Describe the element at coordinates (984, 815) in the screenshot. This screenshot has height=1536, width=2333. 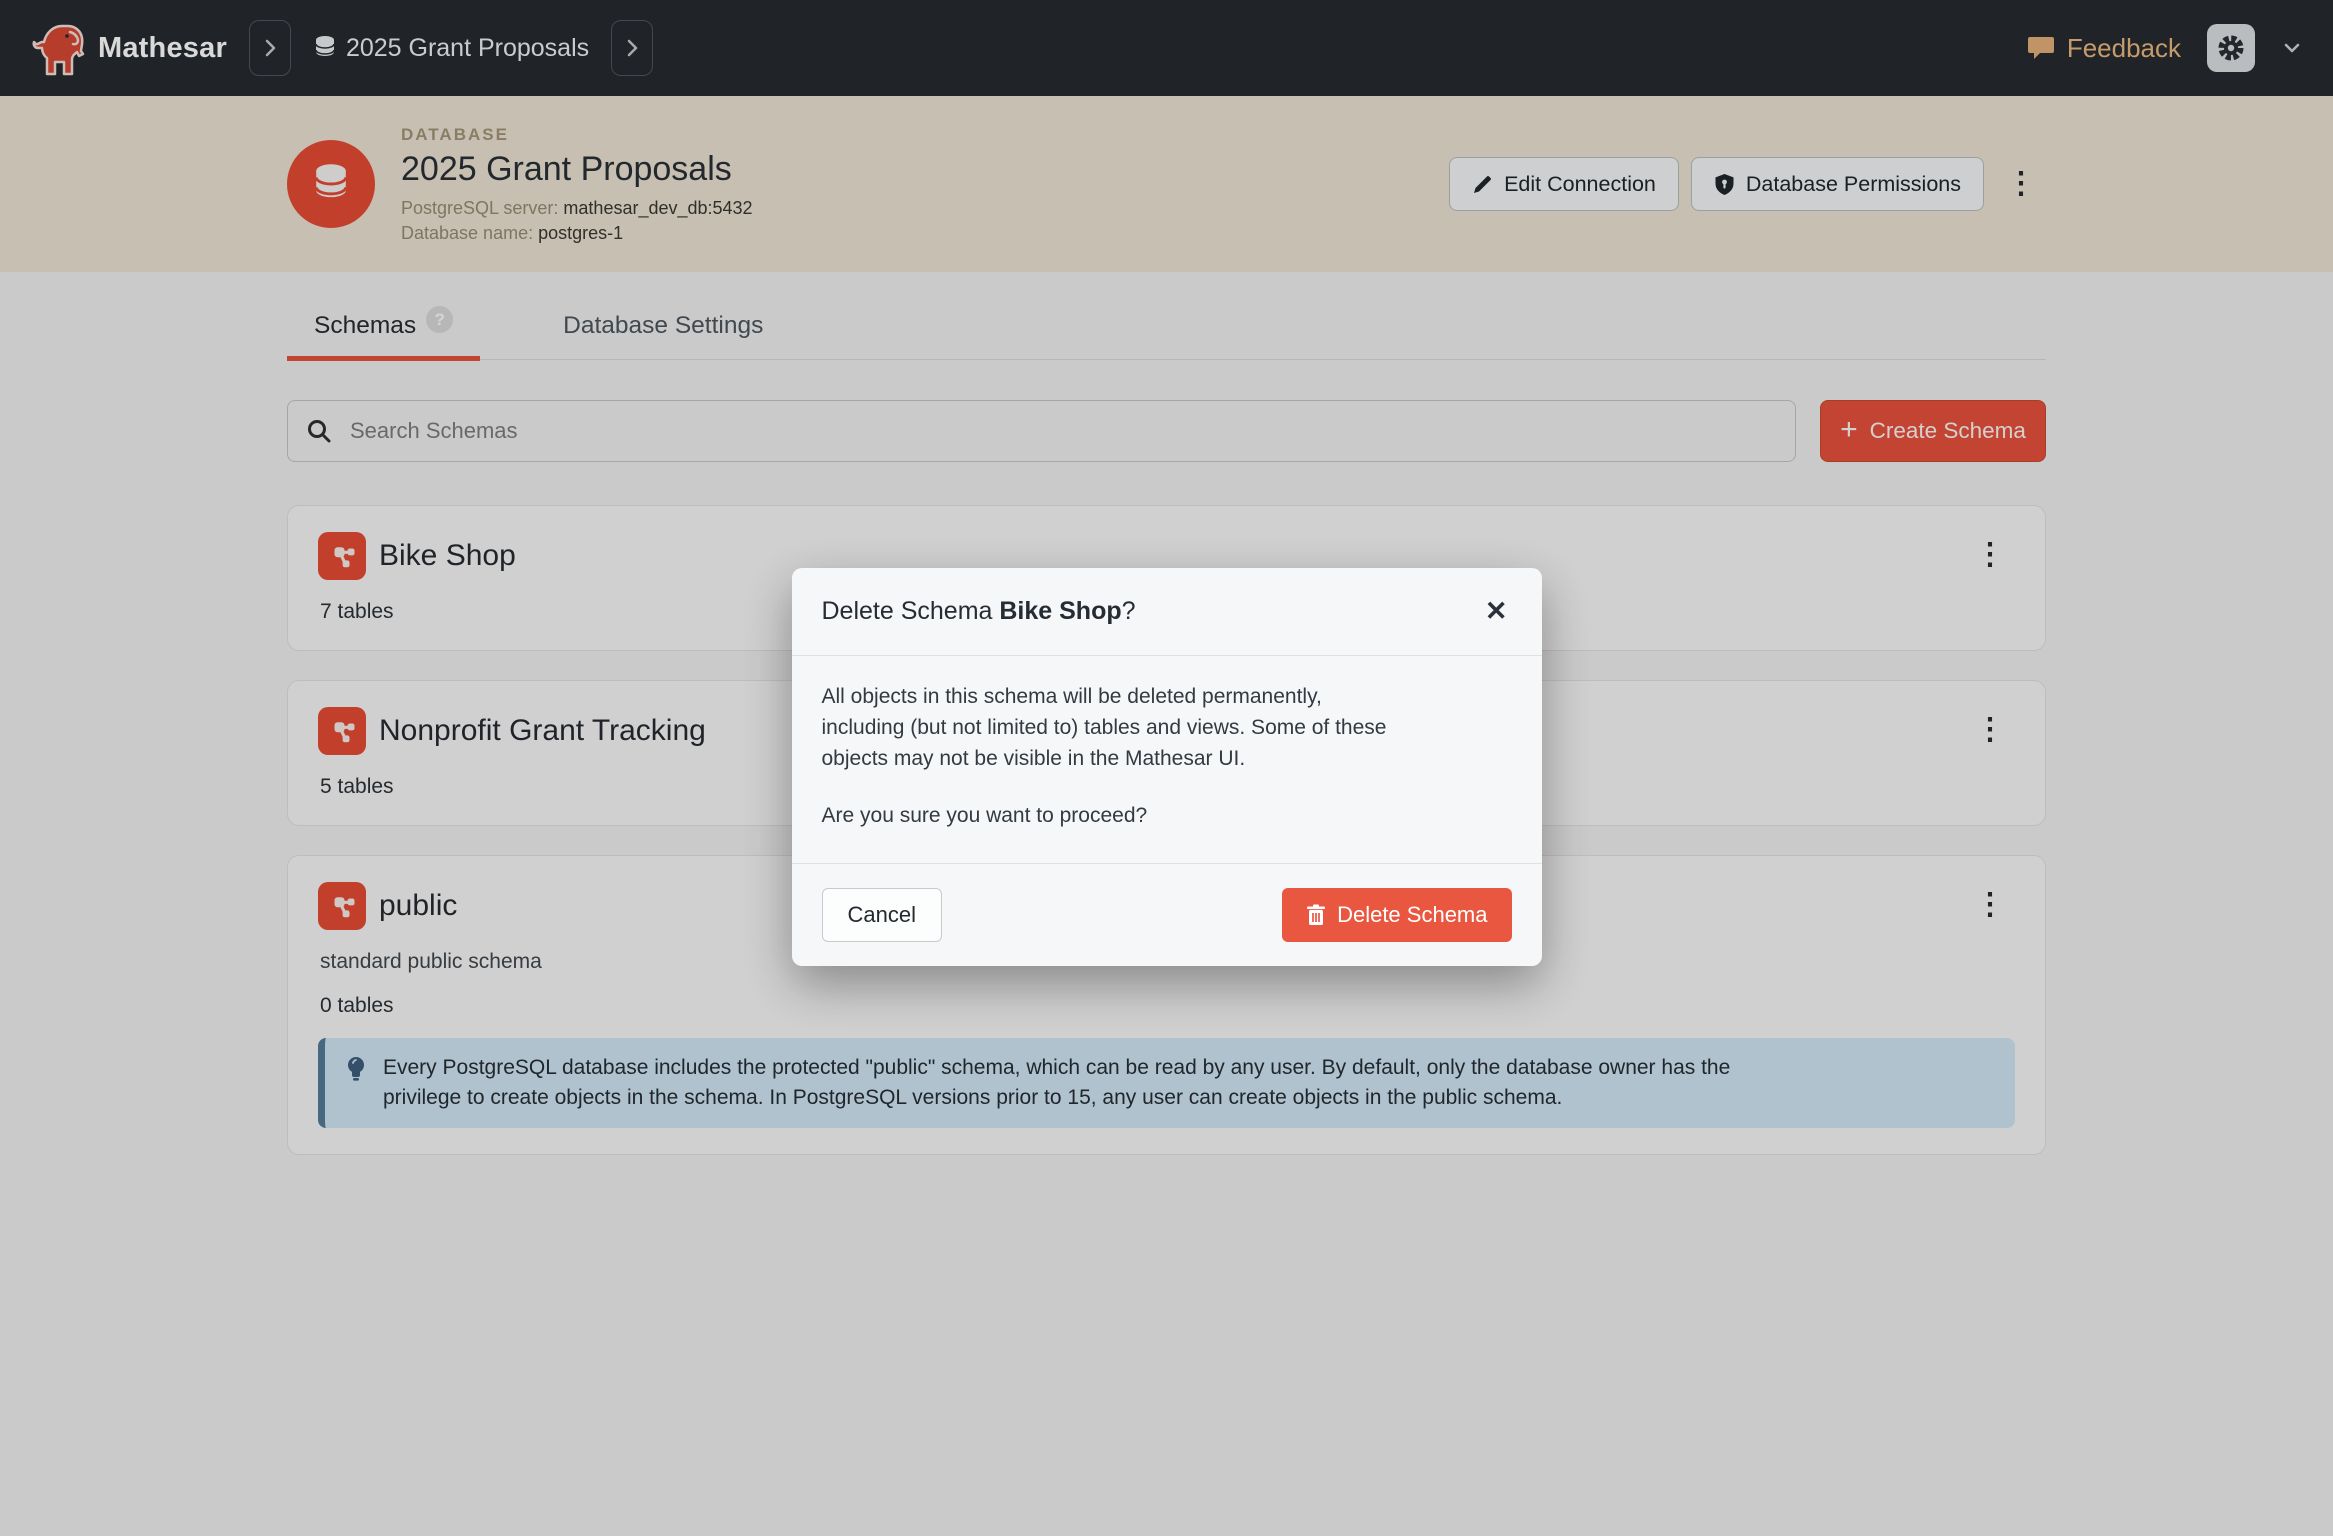
I see `modal-confirm-question: Are you sure you want to proceed?` at that location.